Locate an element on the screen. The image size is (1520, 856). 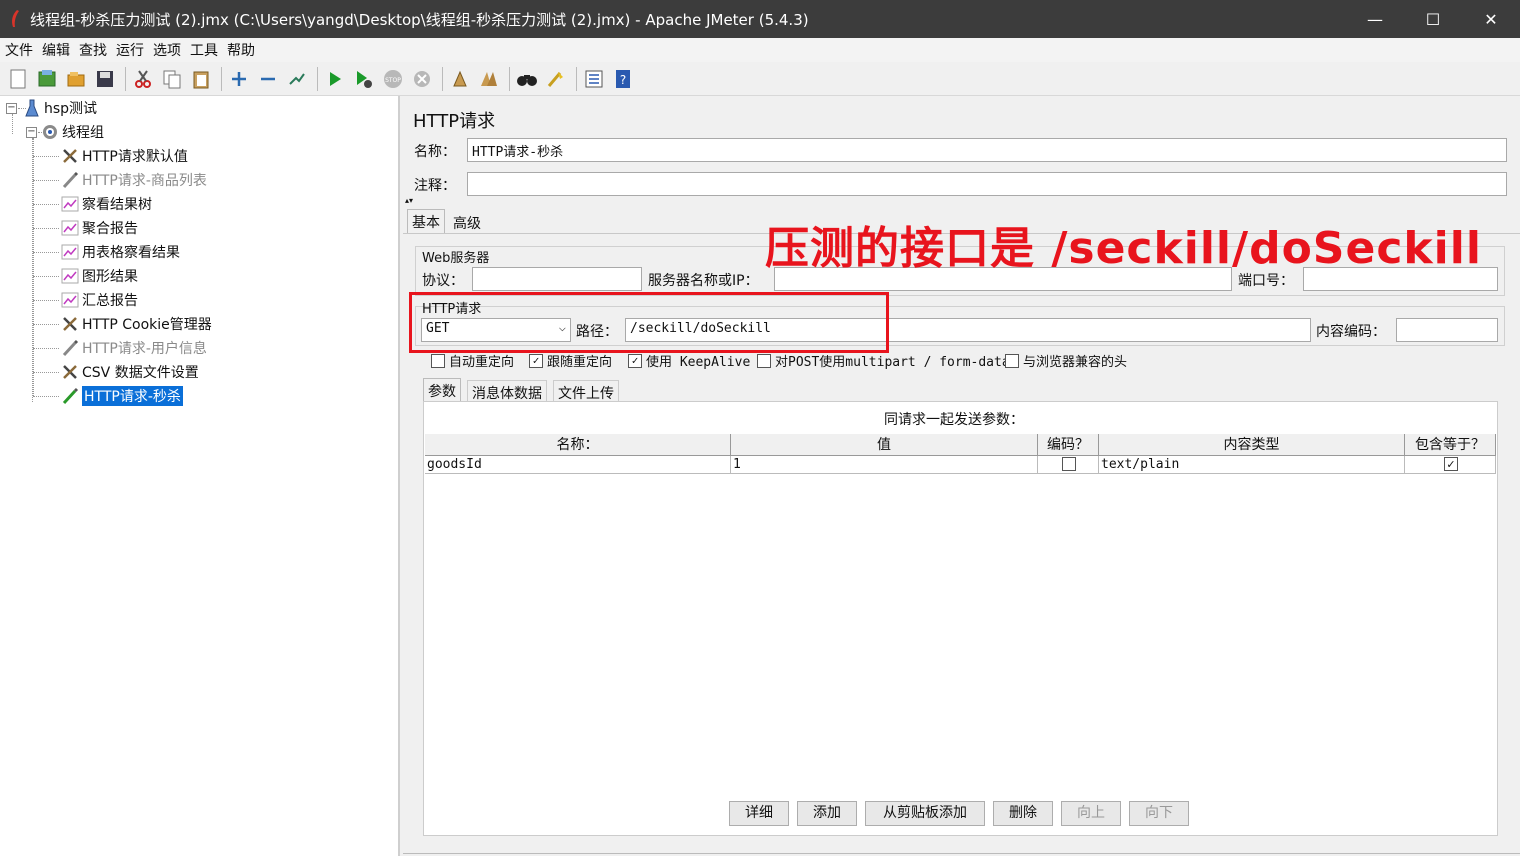
reset-search-icon is located at coordinates (556, 79).